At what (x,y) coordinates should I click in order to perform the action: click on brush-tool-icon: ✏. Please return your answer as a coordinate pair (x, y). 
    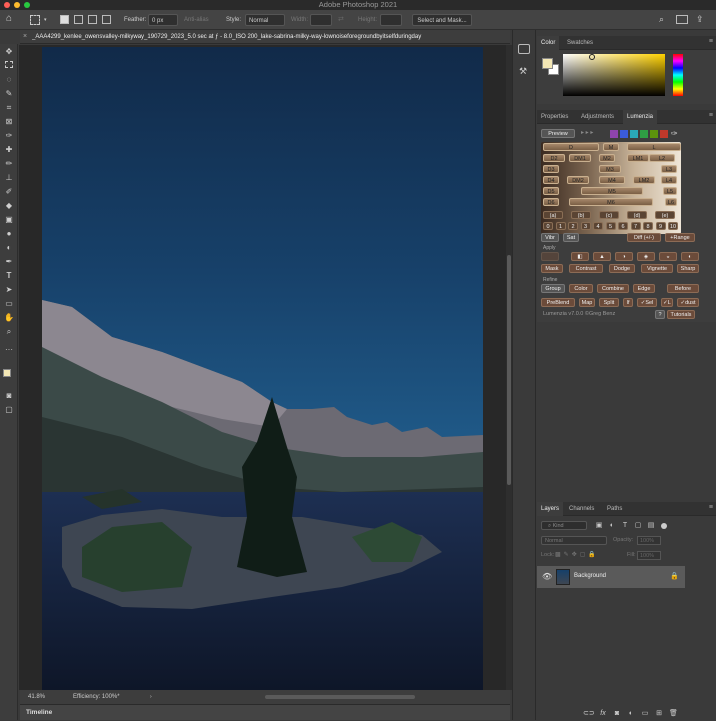
    Looking at the image, I should click on (9, 163).